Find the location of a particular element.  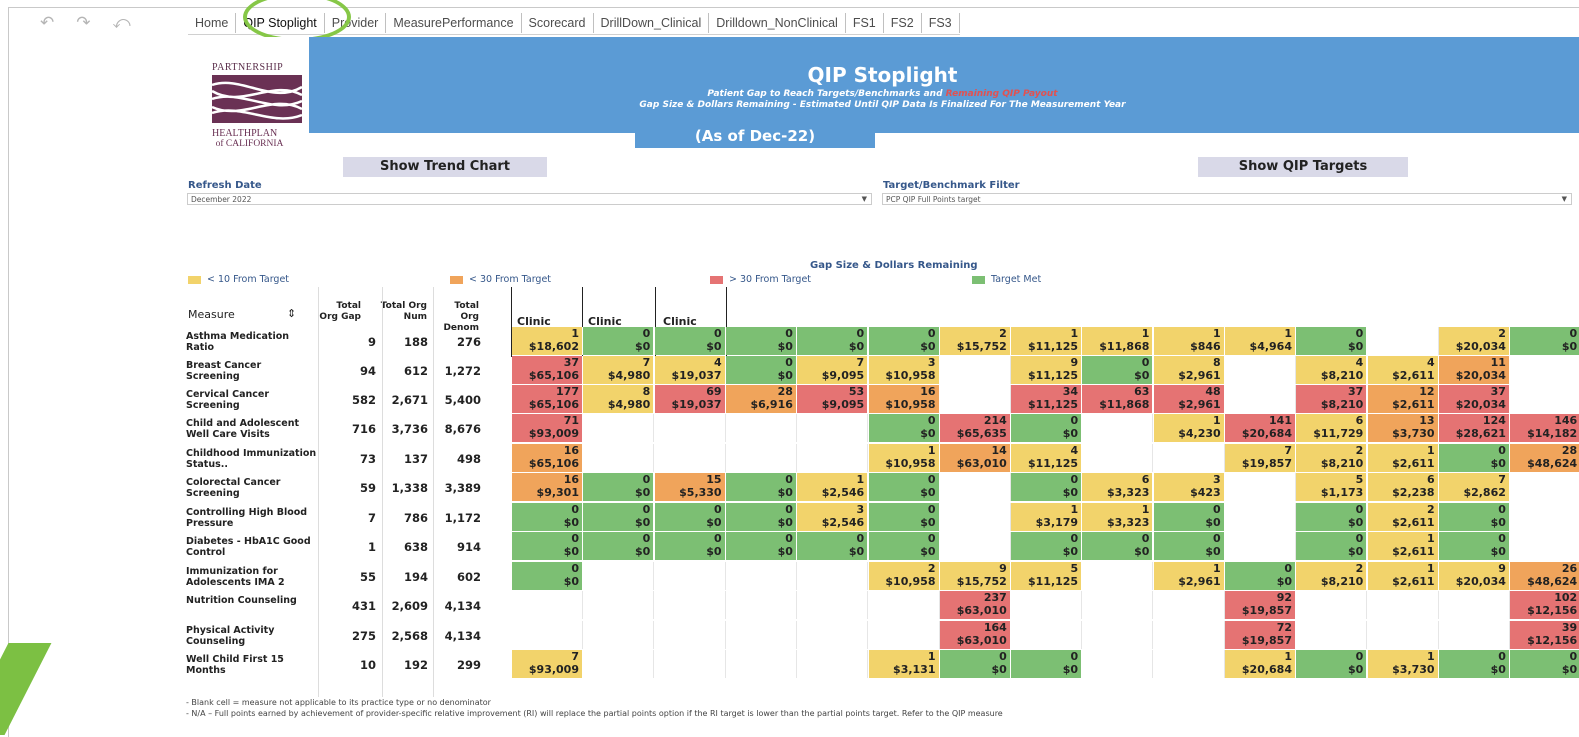

stoplight-cell: 6 $3,323 is located at coordinates (1118, 487).